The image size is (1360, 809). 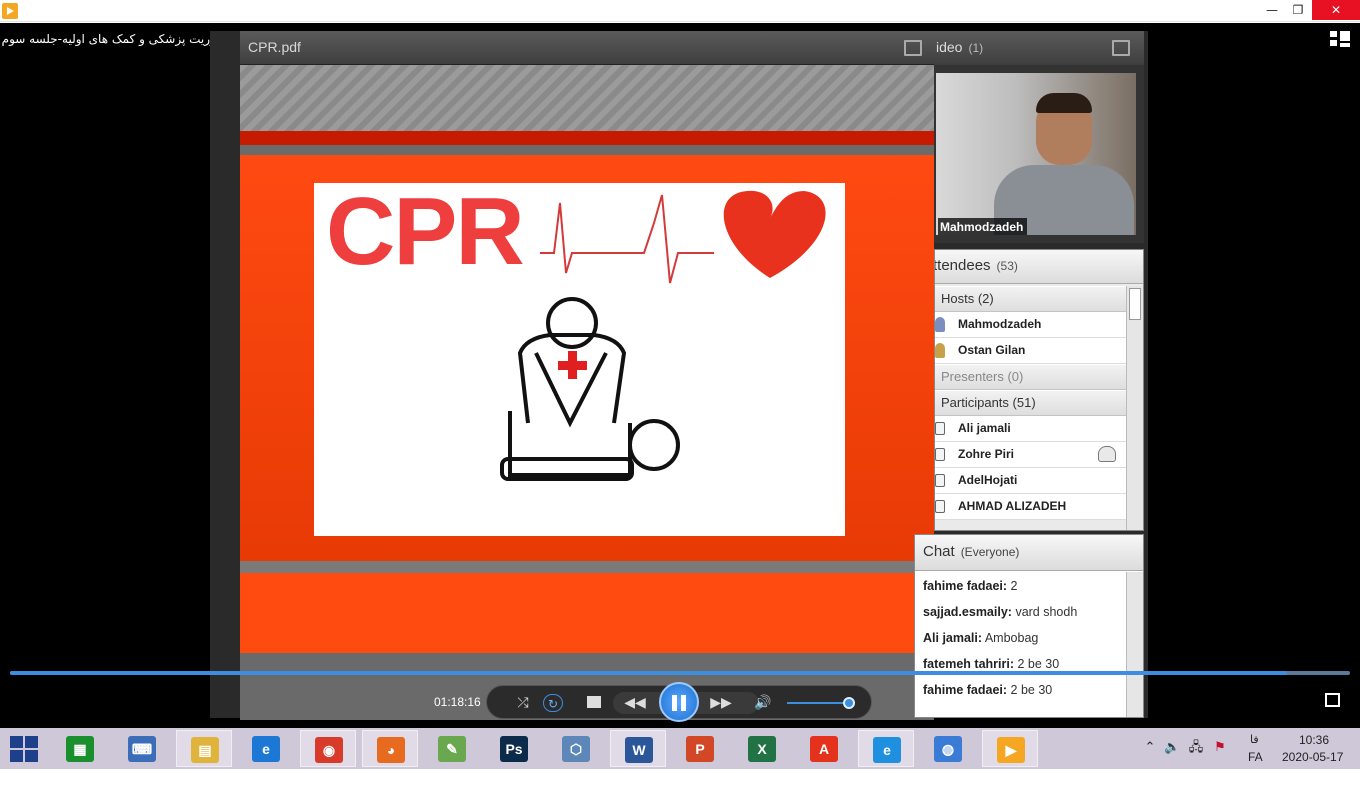 What do you see at coordinates (274, 47) in the screenshot?
I see `share-pod-title: CPR.pdf` at bounding box center [274, 47].